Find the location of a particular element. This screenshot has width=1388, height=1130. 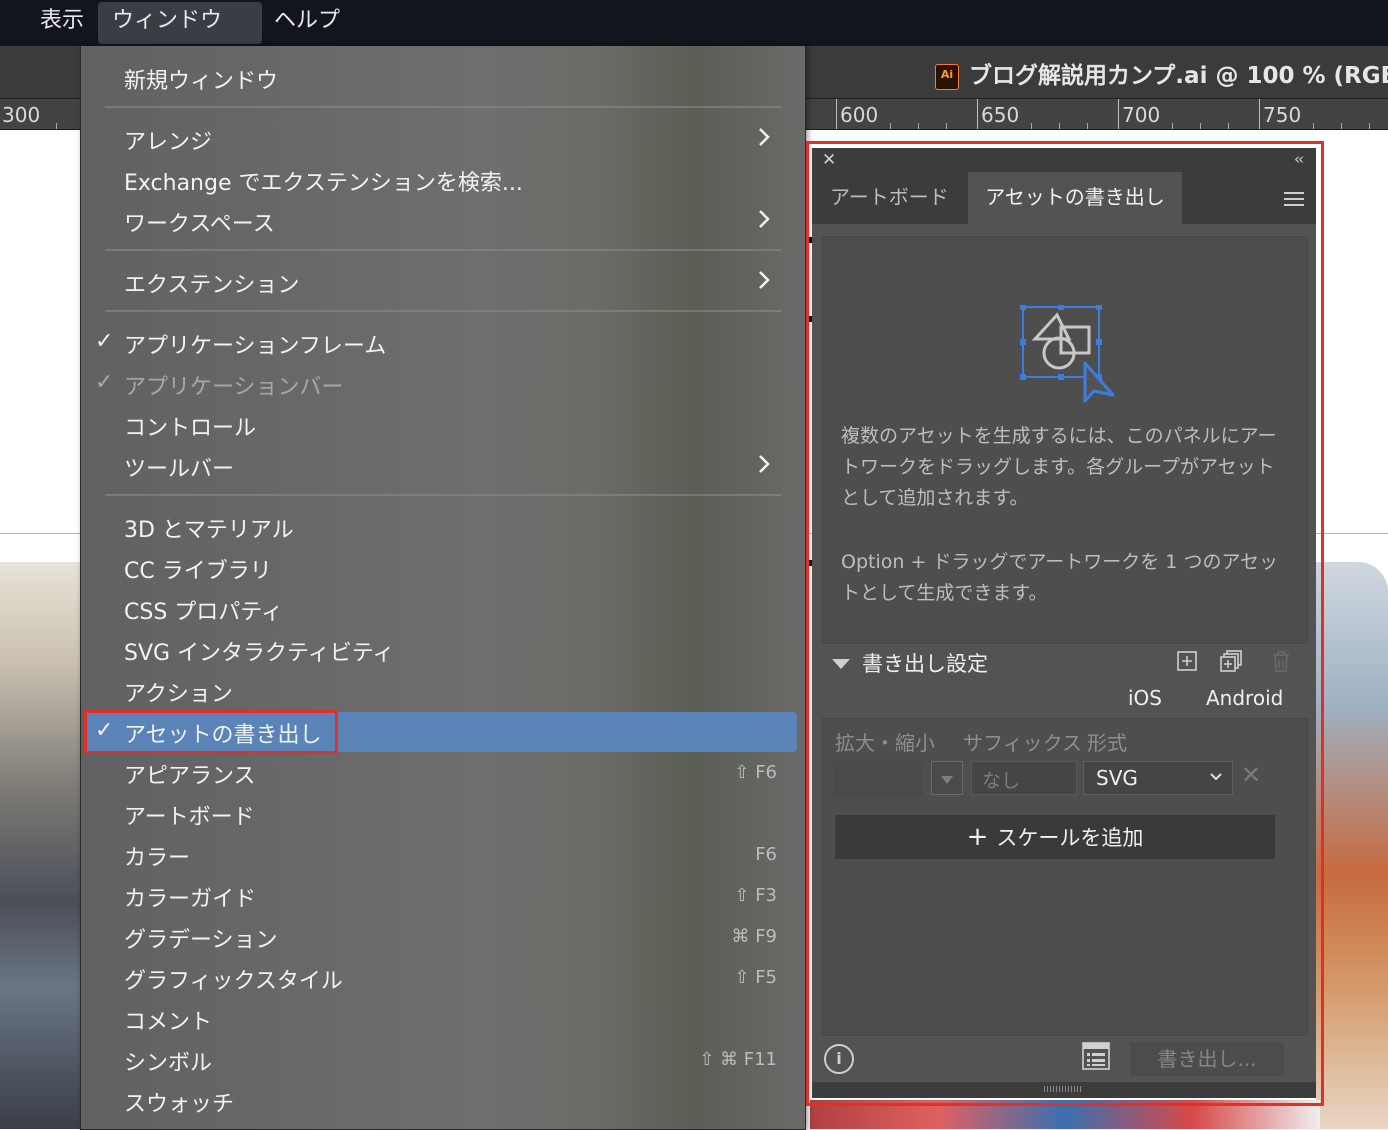

ruler-label: 700 is located at coordinates (1139, 114).